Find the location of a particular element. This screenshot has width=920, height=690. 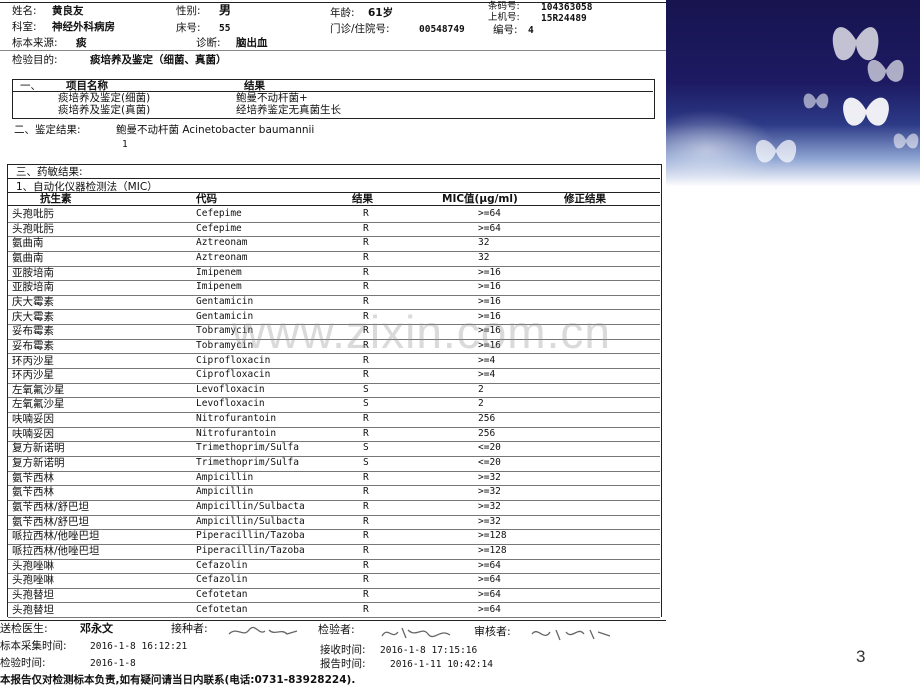

test-time-label: 检验时间: is located at coordinates (23, 663).